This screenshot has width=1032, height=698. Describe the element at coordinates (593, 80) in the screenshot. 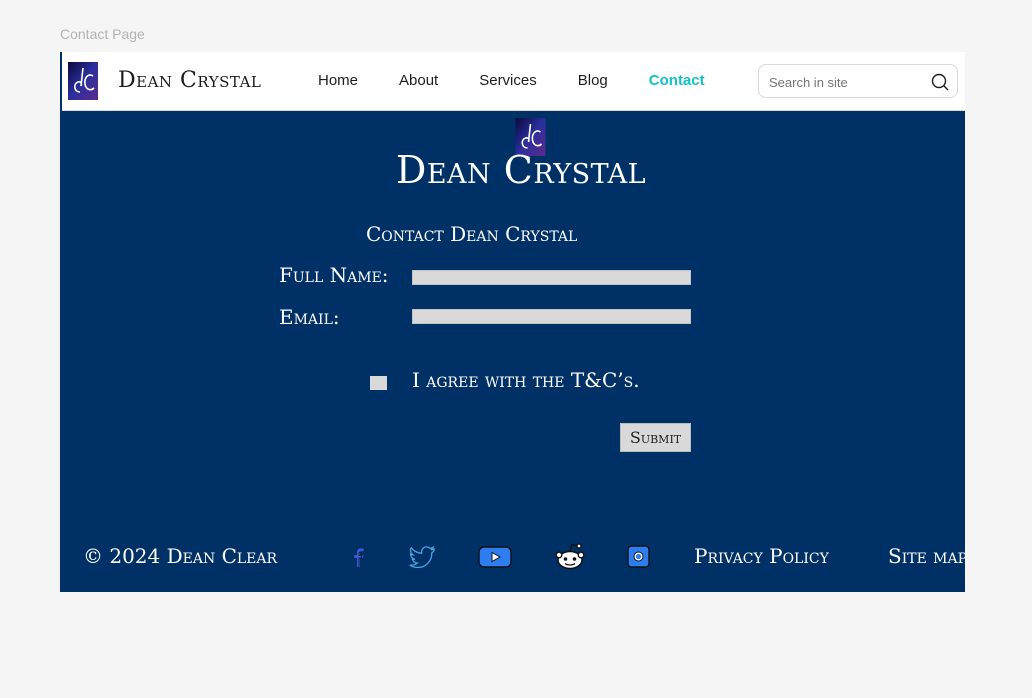

I see `nav-blog: Blog` at that location.